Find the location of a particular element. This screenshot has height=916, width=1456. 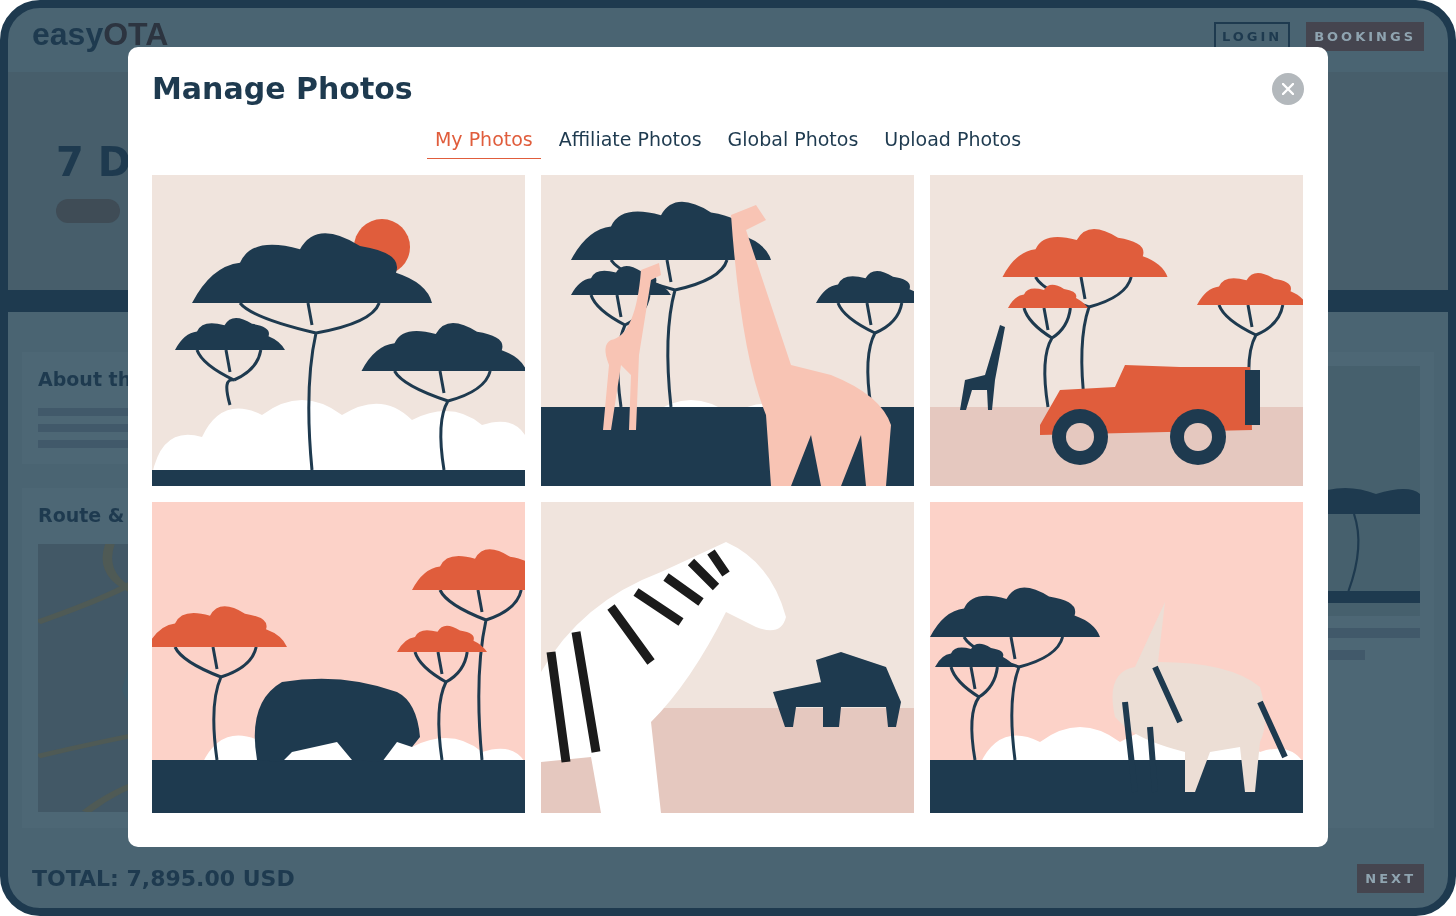

next-button: NEXT is located at coordinates (1390, 878).